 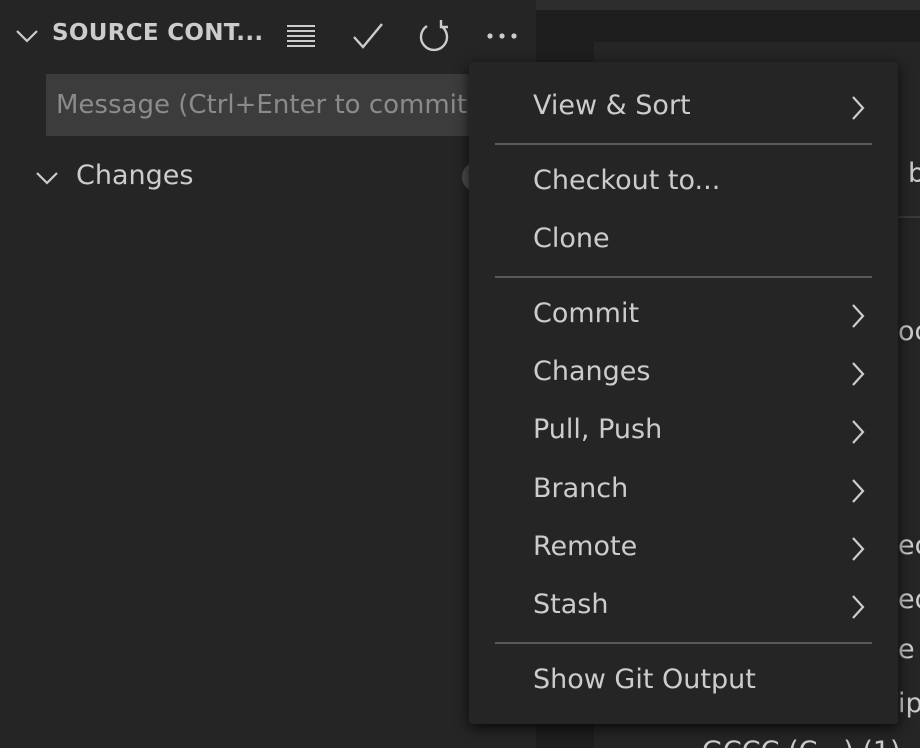 I want to click on more-actions-button, so click(x=502, y=36).